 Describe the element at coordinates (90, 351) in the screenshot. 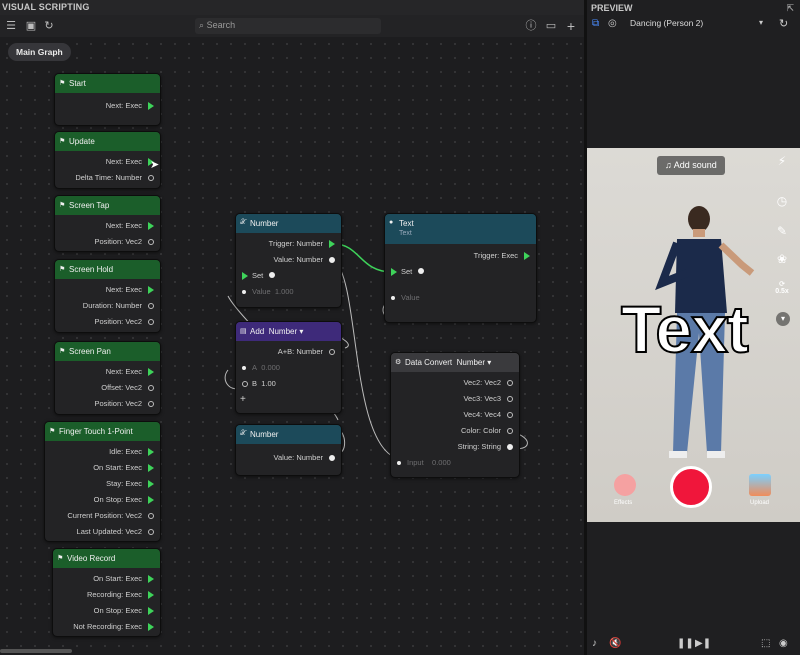

I see `node-title: Screen Pan` at that location.